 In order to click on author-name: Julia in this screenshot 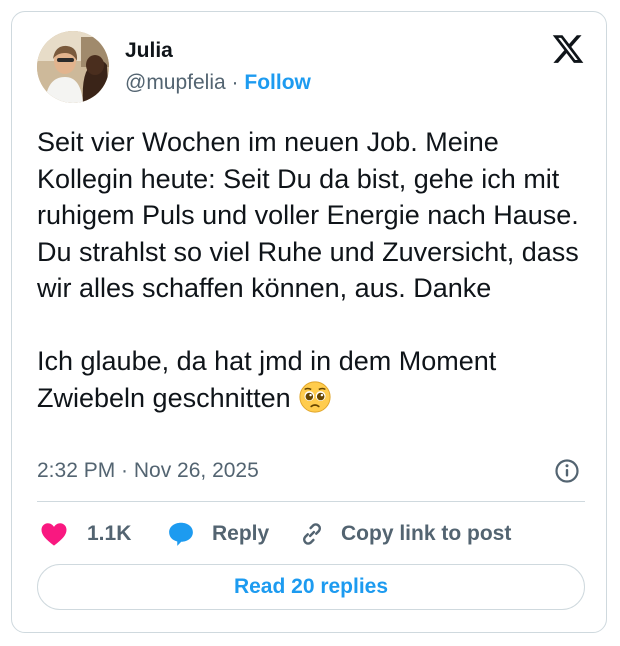, I will do `click(149, 51)`.